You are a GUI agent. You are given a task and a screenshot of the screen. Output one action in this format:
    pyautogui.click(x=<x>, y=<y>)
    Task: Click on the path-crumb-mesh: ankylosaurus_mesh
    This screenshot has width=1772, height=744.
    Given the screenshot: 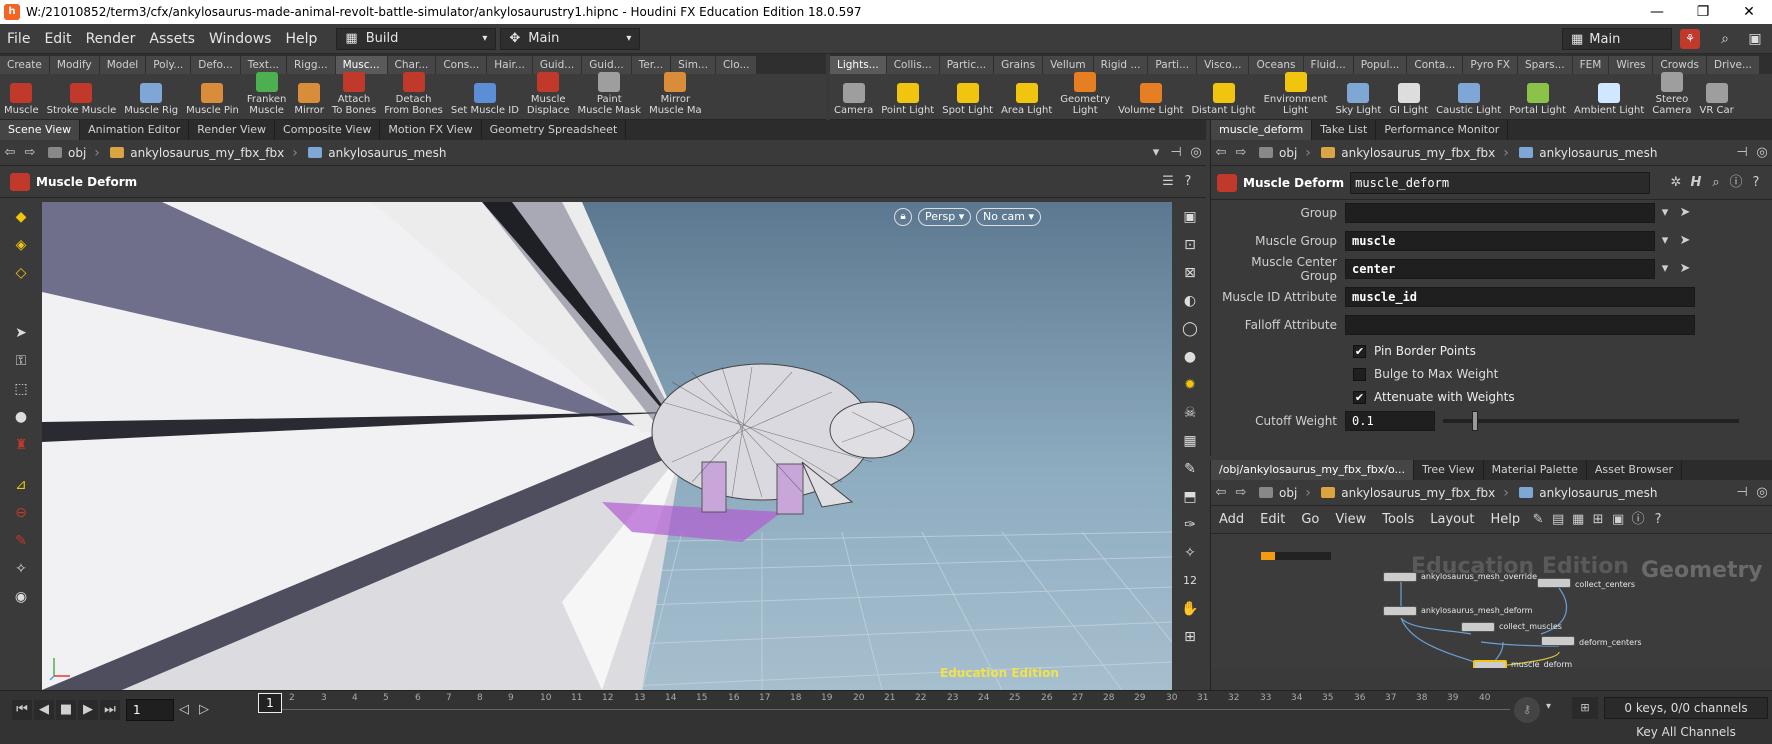 What is the action you would take?
    pyautogui.click(x=377, y=153)
    